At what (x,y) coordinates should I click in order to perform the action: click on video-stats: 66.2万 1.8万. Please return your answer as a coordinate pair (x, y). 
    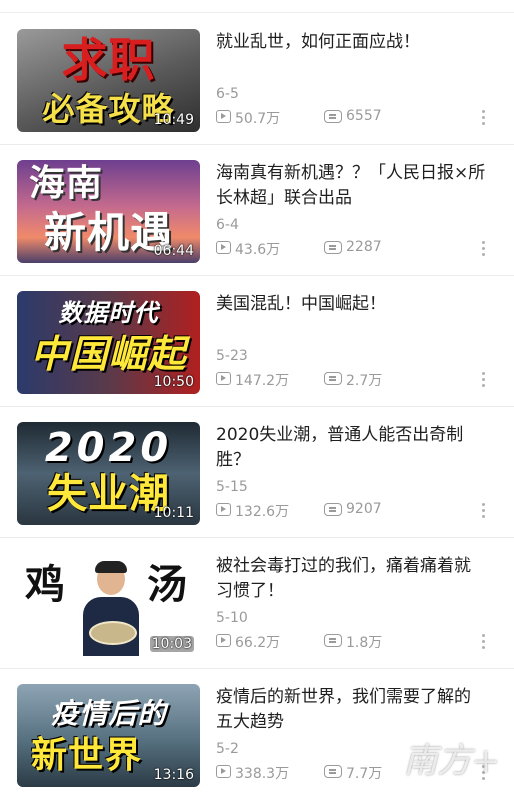
    Looking at the image, I should click on (361, 642).